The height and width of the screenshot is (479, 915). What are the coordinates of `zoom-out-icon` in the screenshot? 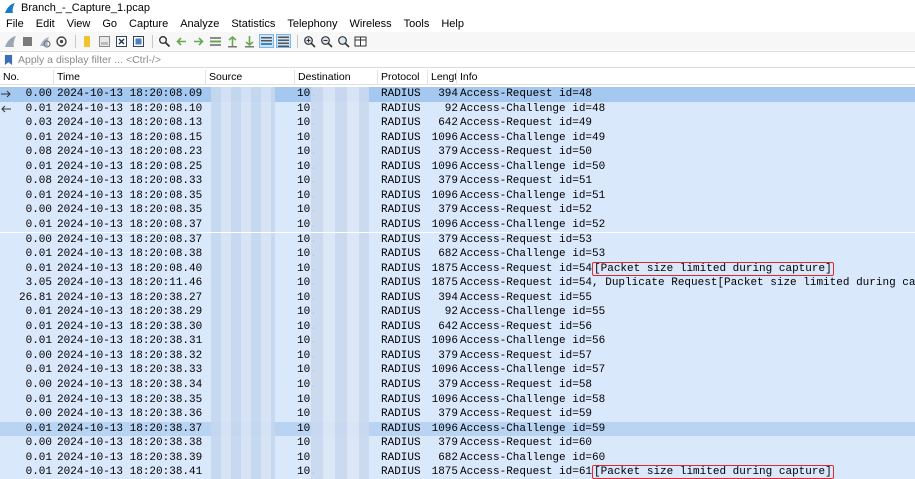 It's located at (326, 41).